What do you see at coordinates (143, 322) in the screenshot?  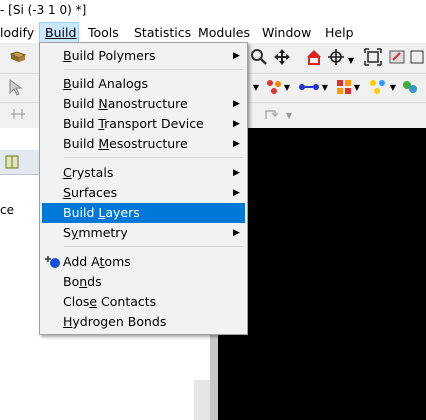 I see `menu-item-hydrogen-bonds: Hydrogen Bonds` at bounding box center [143, 322].